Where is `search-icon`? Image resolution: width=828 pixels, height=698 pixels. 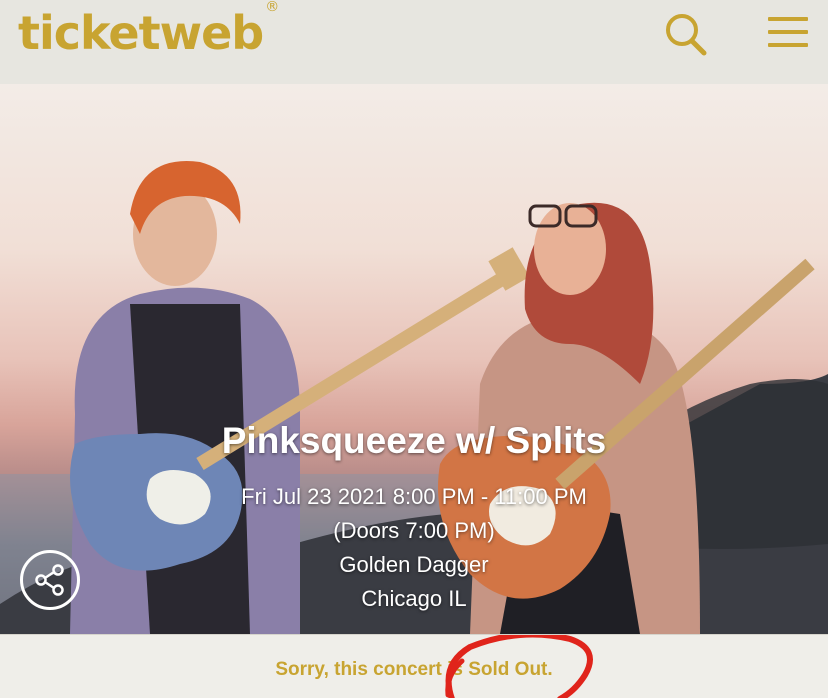
search-icon is located at coordinates (687, 33).